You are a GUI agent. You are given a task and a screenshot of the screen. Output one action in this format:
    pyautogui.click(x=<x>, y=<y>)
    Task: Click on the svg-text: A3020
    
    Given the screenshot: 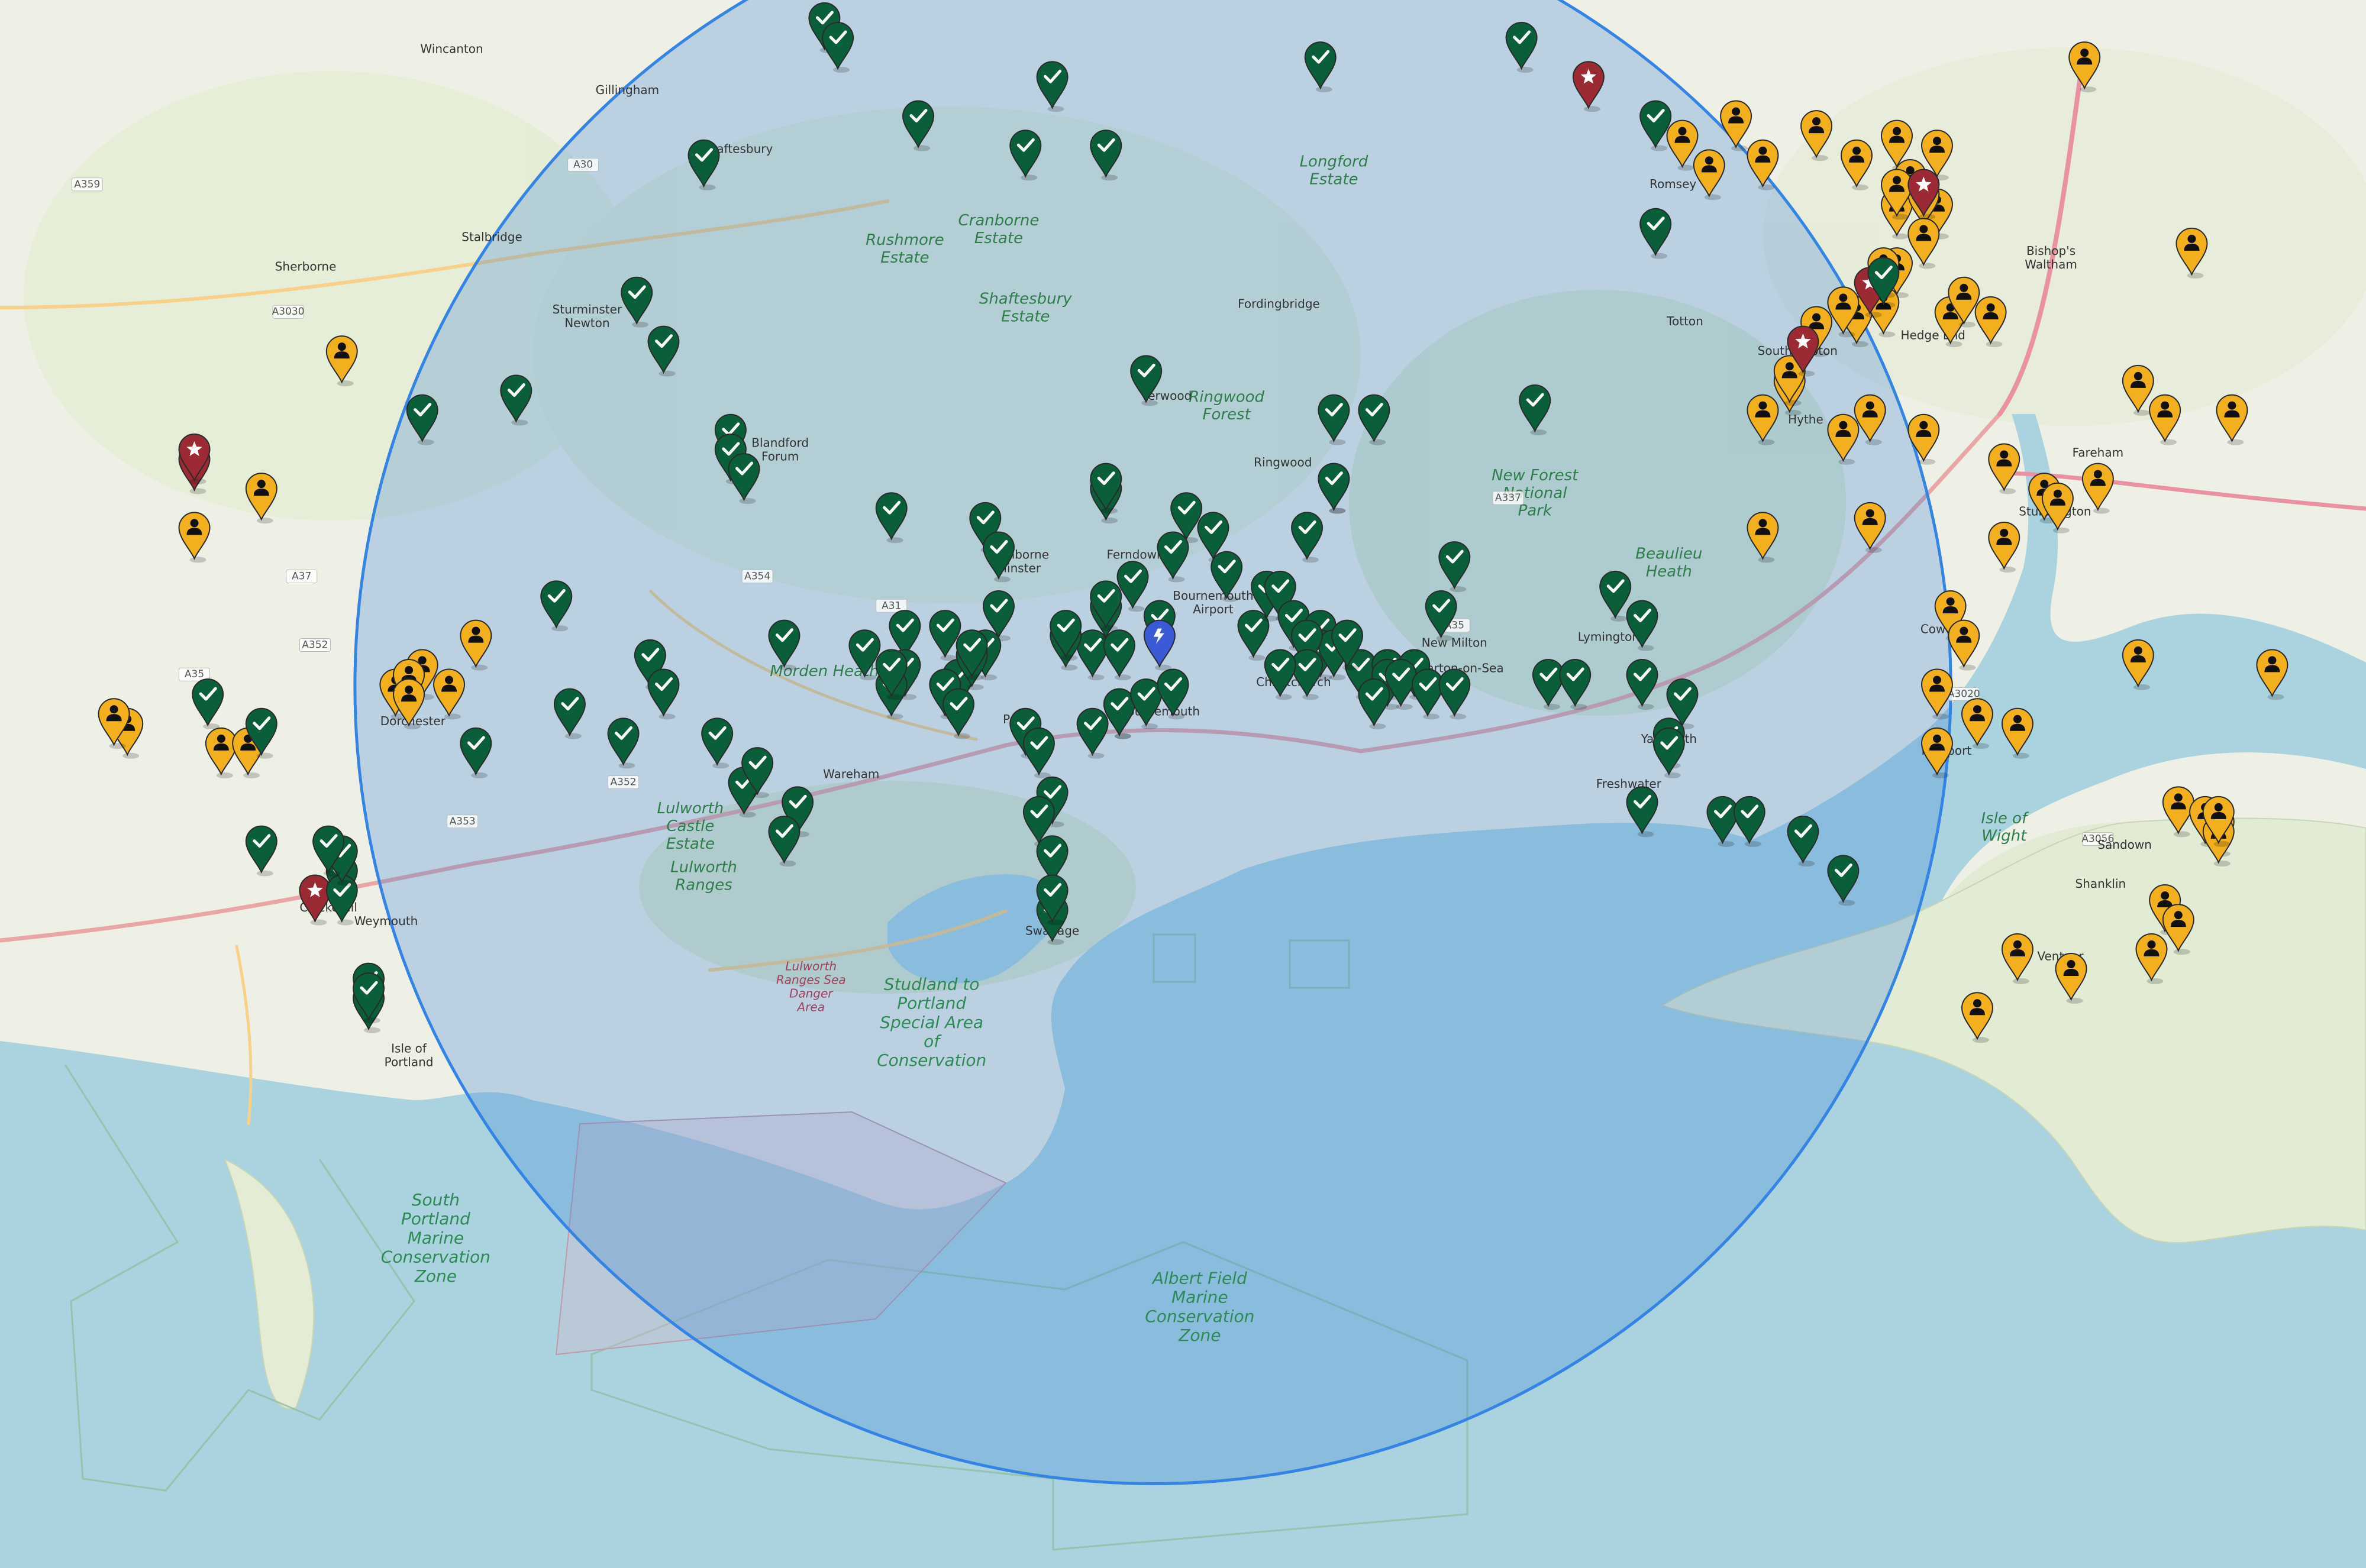 What is the action you would take?
    pyautogui.click(x=1964, y=694)
    